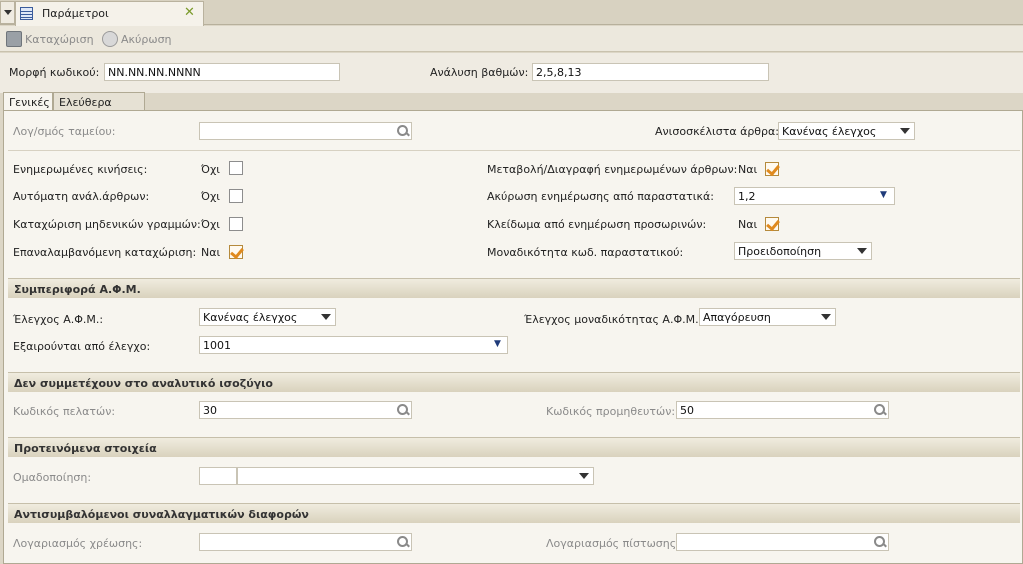  I want to click on grade-analysis-label: Ανάλυση βαθμών:, so click(479, 72).